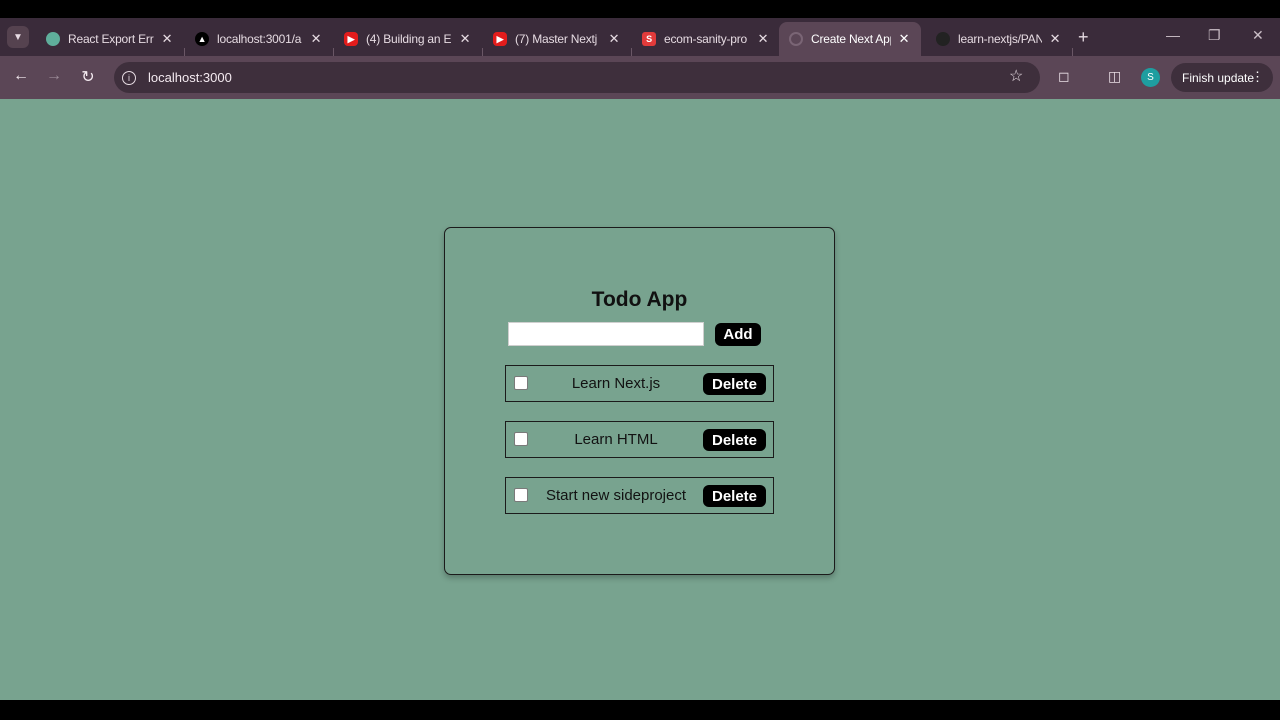 The width and height of the screenshot is (1280, 720). I want to click on todo-item: Learn HTML Delete, so click(639, 439).